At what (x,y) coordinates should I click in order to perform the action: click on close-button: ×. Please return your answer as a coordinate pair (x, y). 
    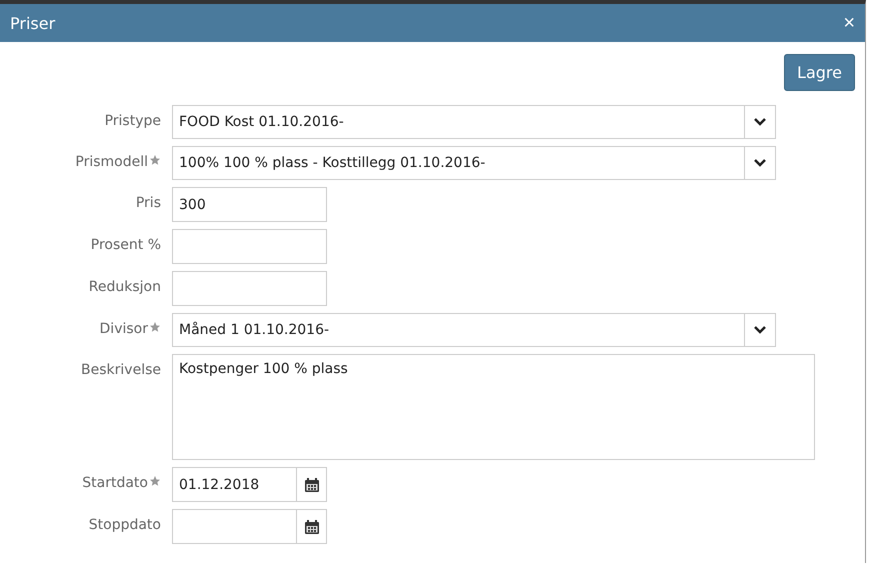
    Looking at the image, I should click on (849, 23).